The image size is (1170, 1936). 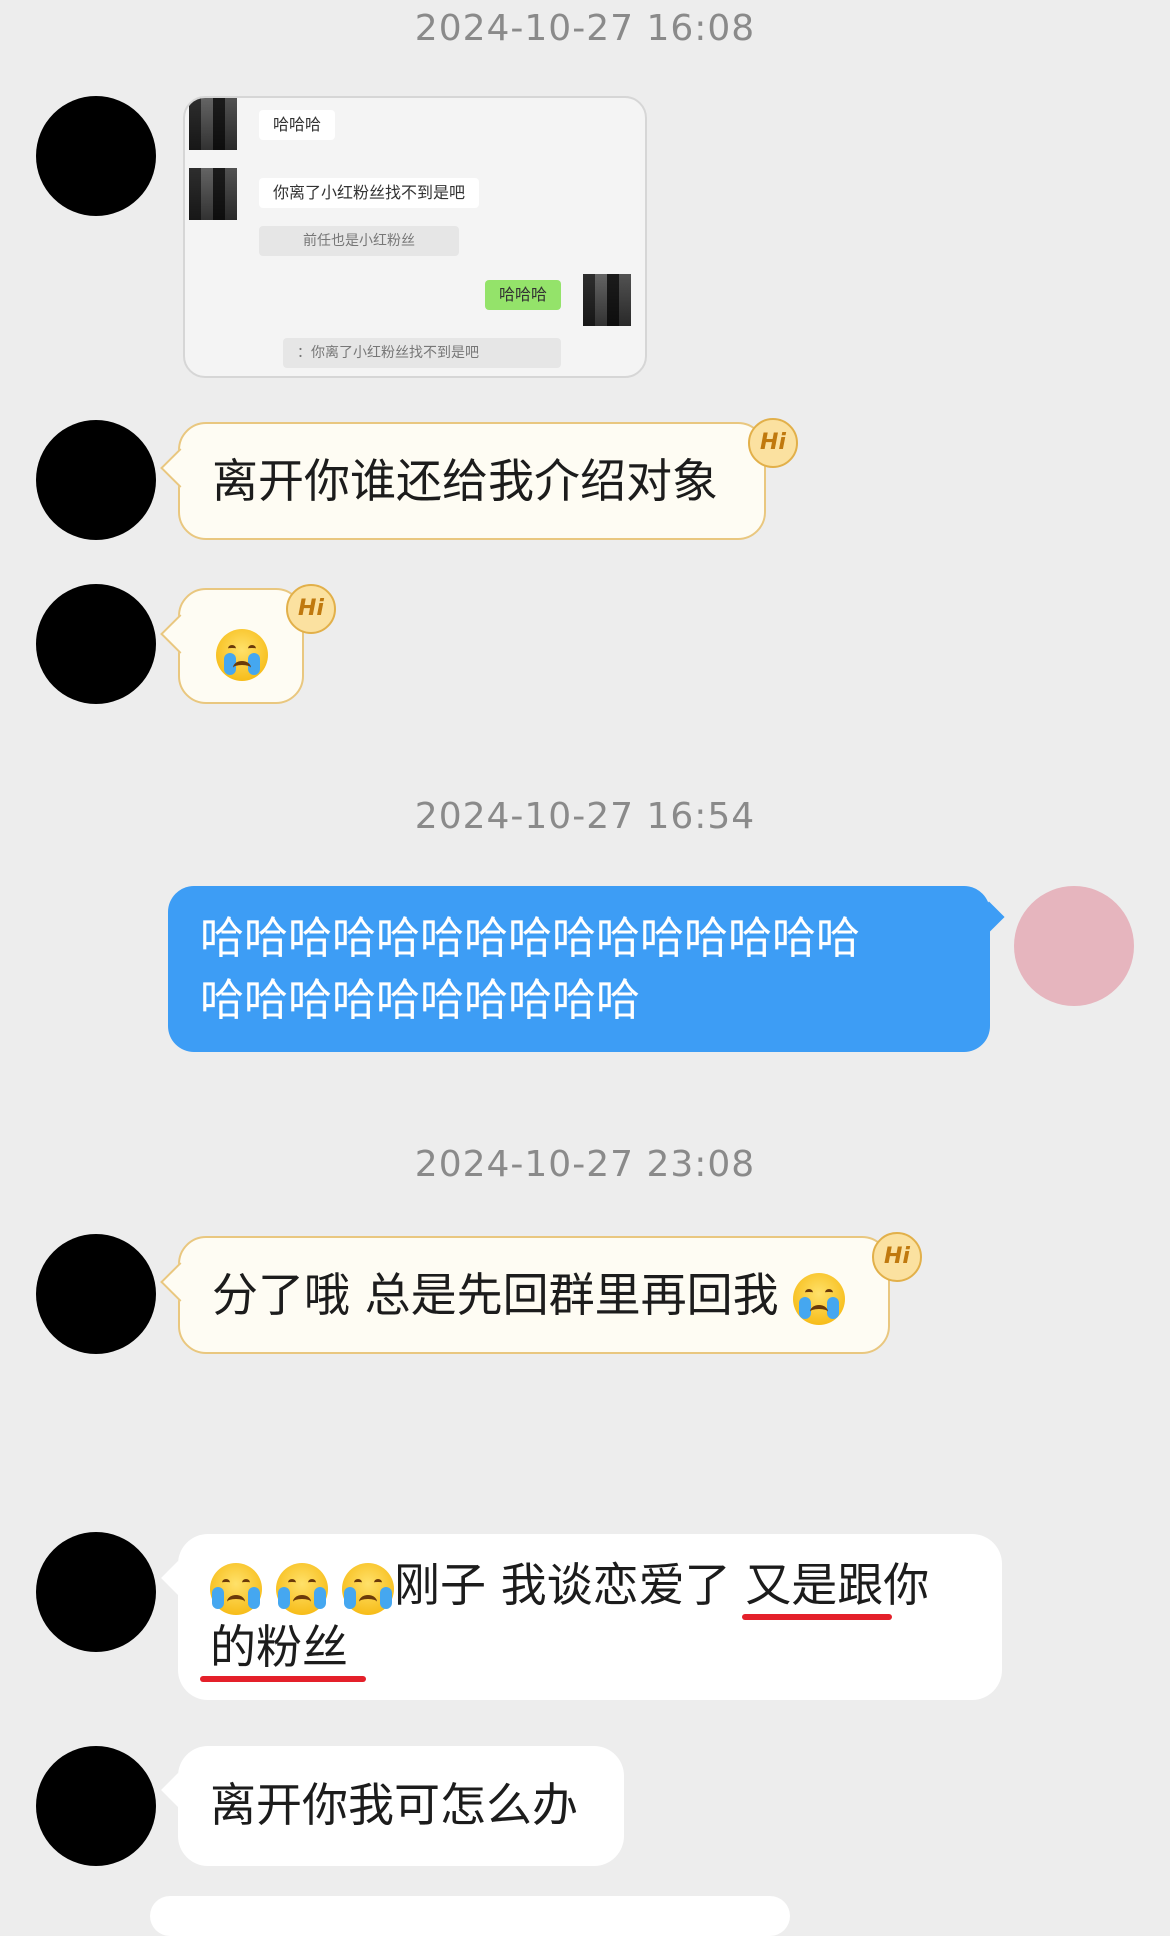 I want to click on message-bubble: 分了哦 总是先回群里再回我 Hi, so click(x=541, y=1293).